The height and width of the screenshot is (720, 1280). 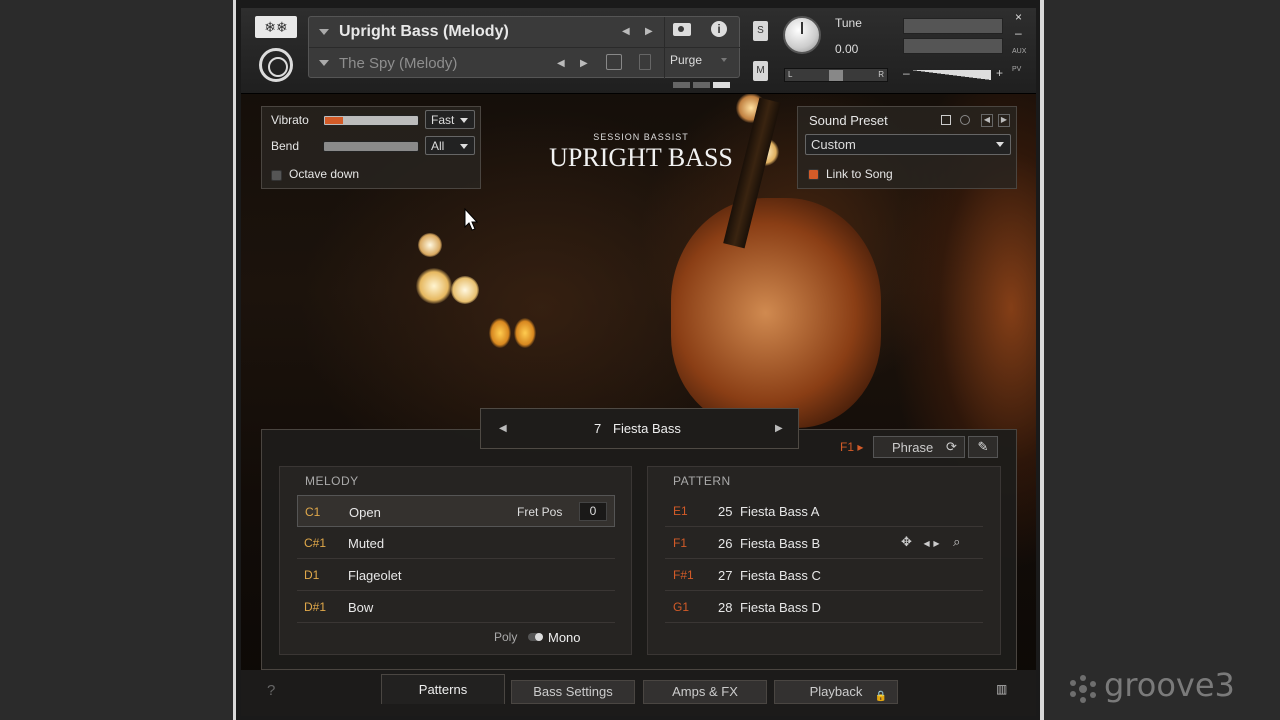 I want to click on melody-name: Flageolet, so click(x=375, y=575).